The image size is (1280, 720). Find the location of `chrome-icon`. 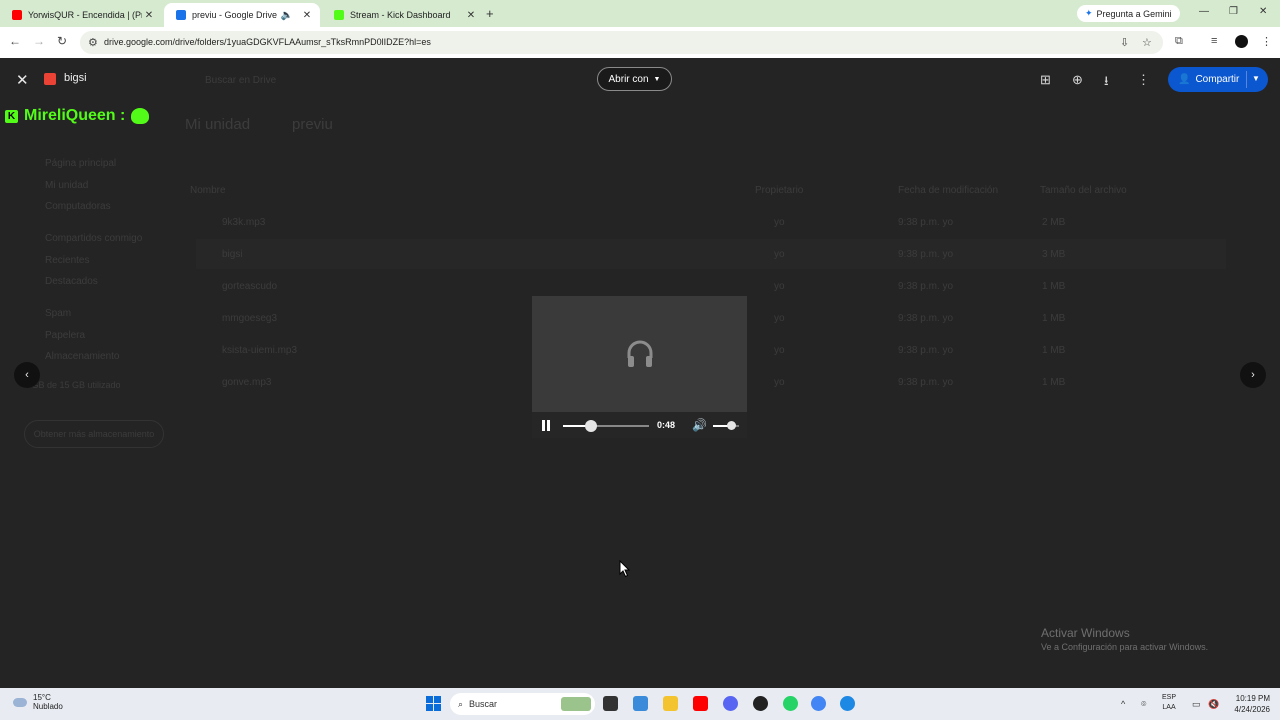

chrome-icon is located at coordinates (818, 703).